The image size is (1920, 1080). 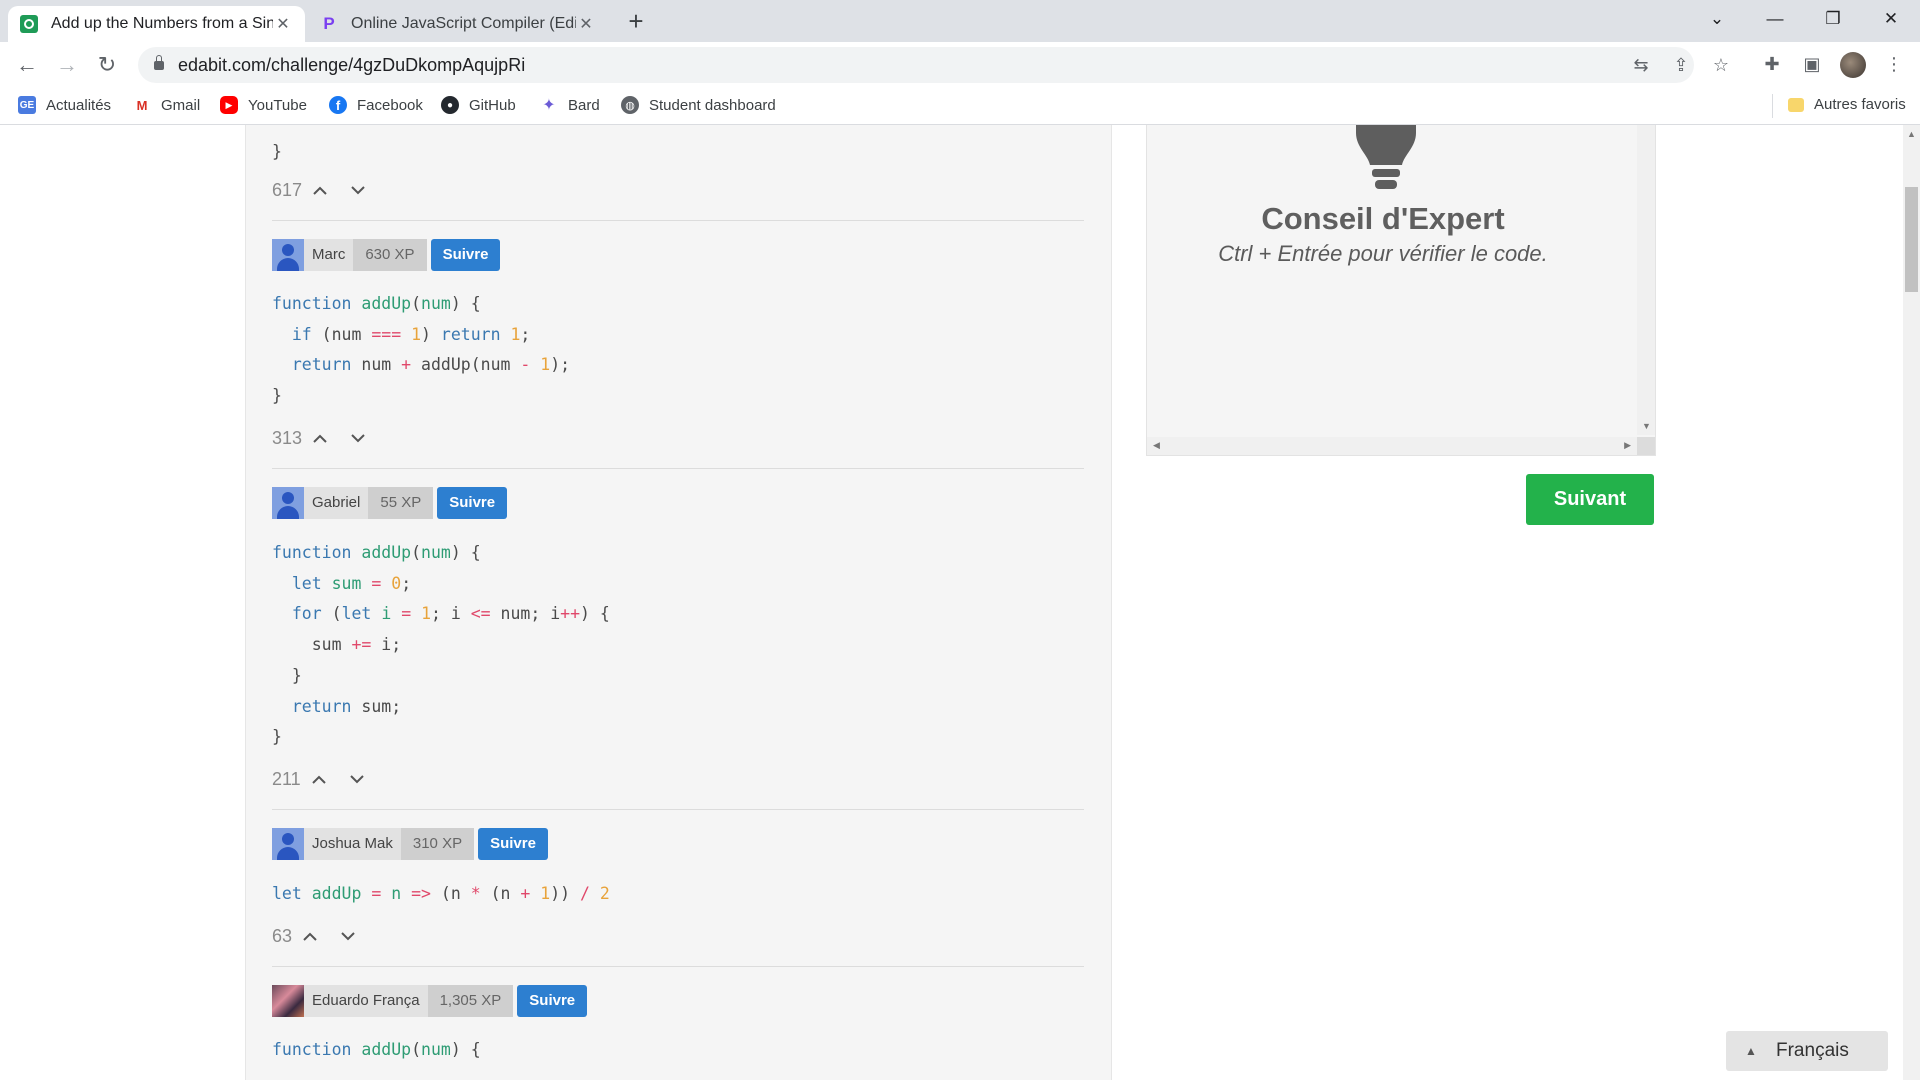 What do you see at coordinates (1717, 19) in the screenshot?
I see `tab-search-icon: ⌄` at bounding box center [1717, 19].